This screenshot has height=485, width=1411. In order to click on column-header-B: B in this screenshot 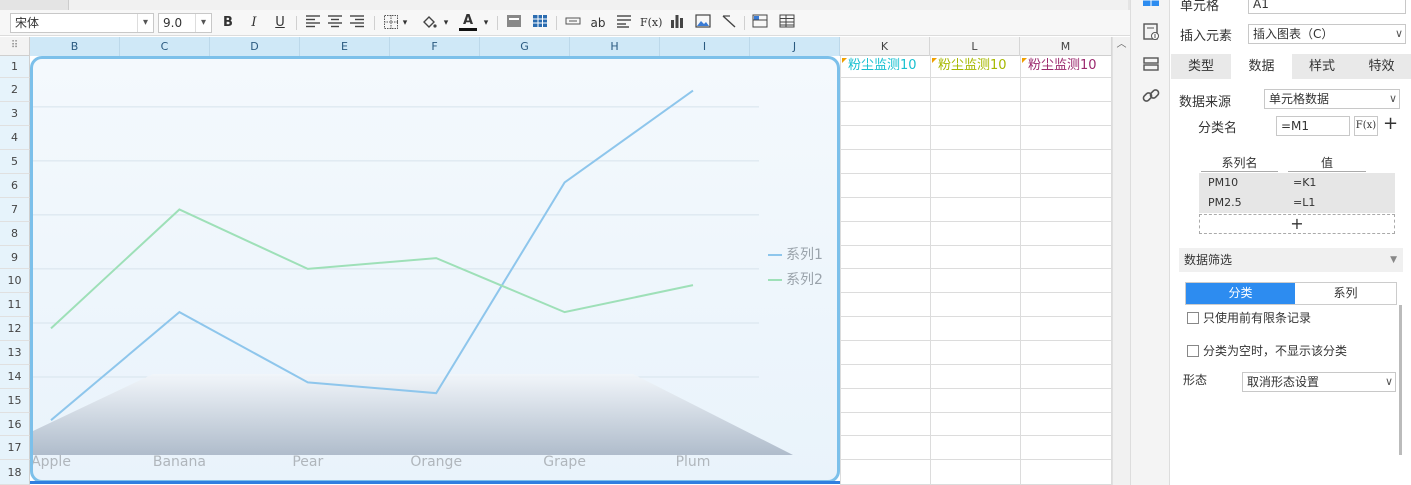, I will do `click(75, 46)`.